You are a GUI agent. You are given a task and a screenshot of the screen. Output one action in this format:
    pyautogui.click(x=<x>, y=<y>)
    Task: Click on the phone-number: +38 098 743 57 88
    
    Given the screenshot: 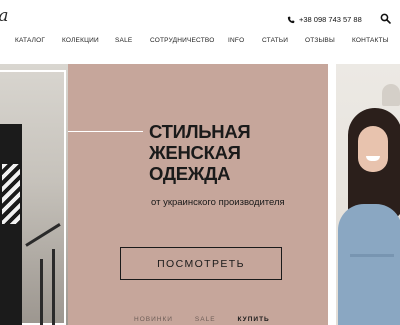 What is the action you would take?
    pyautogui.click(x=330, y=19)
    